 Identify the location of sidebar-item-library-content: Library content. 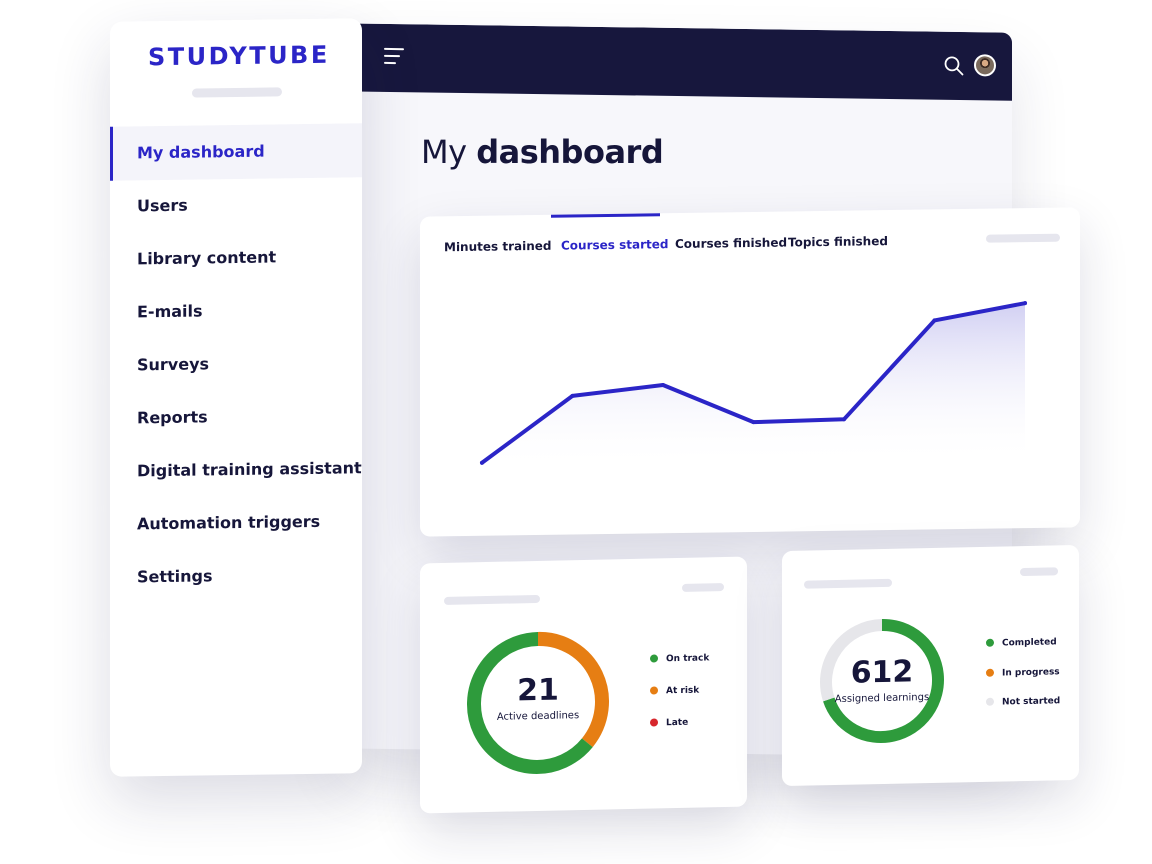
(236, 258).